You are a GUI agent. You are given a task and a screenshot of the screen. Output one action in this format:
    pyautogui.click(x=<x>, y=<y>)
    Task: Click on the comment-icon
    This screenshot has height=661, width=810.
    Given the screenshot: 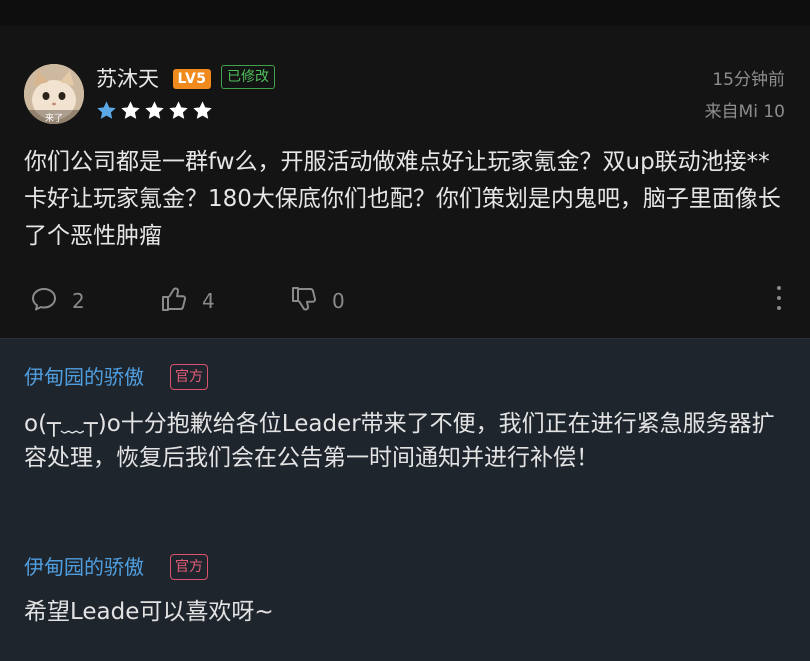 What is the action you would take?
    pyautogui.click(x=44, y=301)
    